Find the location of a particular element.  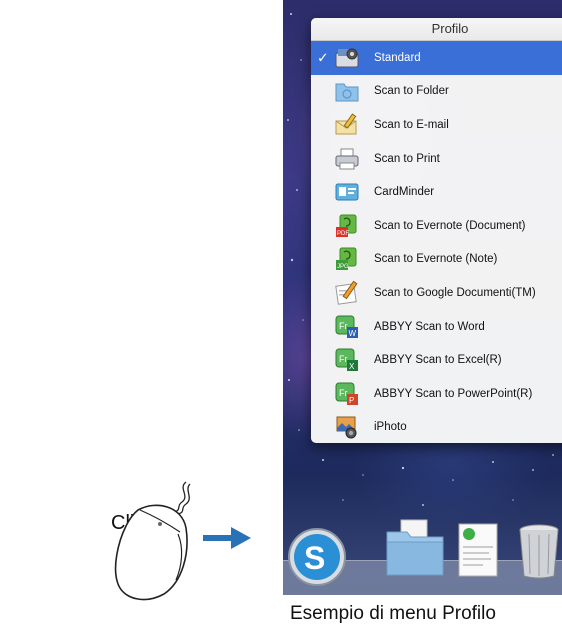

menu-item-cardminder: CardMinder is located at coordinates (436, 192).